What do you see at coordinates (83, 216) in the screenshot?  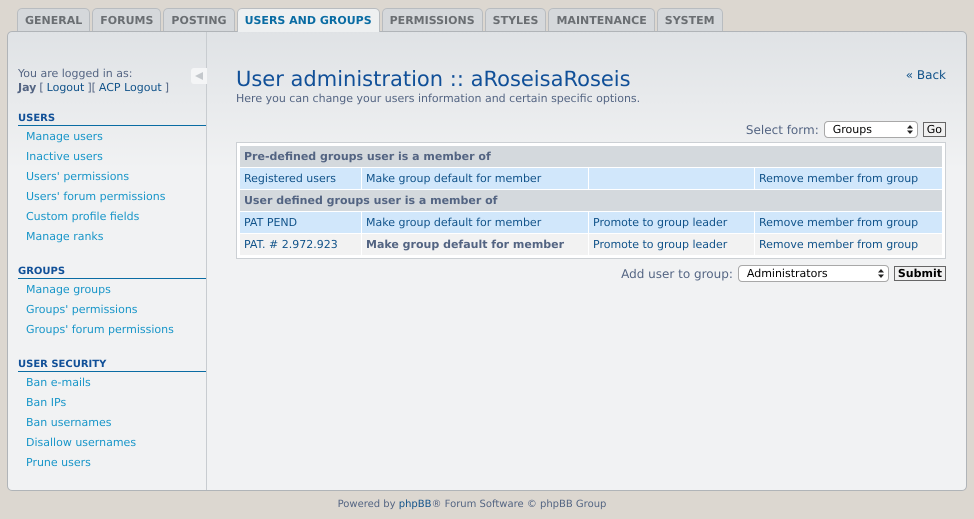 I see `menu-link: Custom profile fields` at bounding box center [83, 216].